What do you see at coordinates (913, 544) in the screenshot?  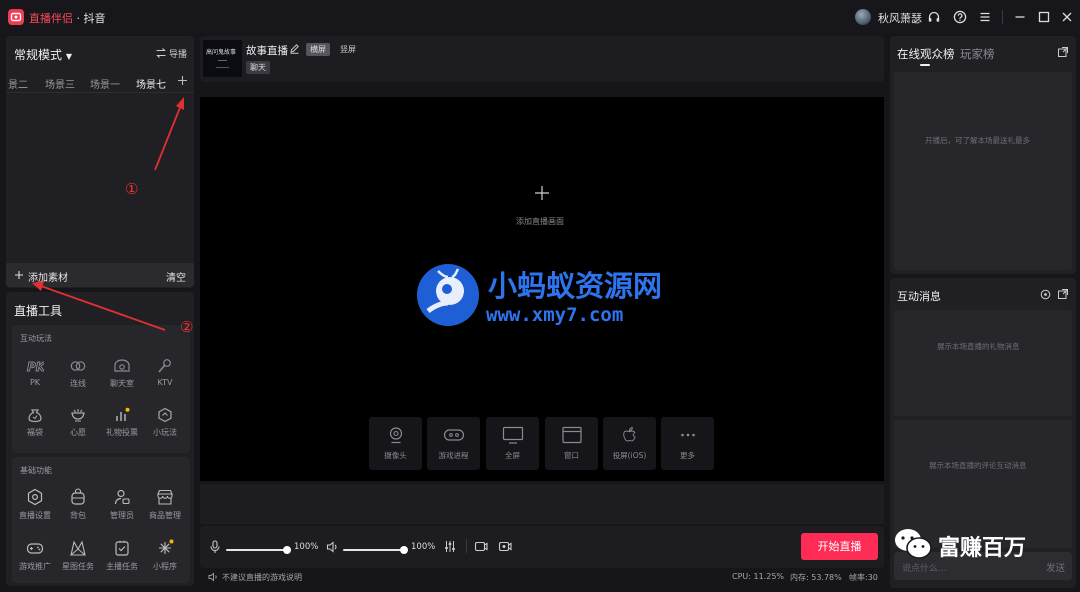 I see `wechat-icon` at bounding box center [913, 544].